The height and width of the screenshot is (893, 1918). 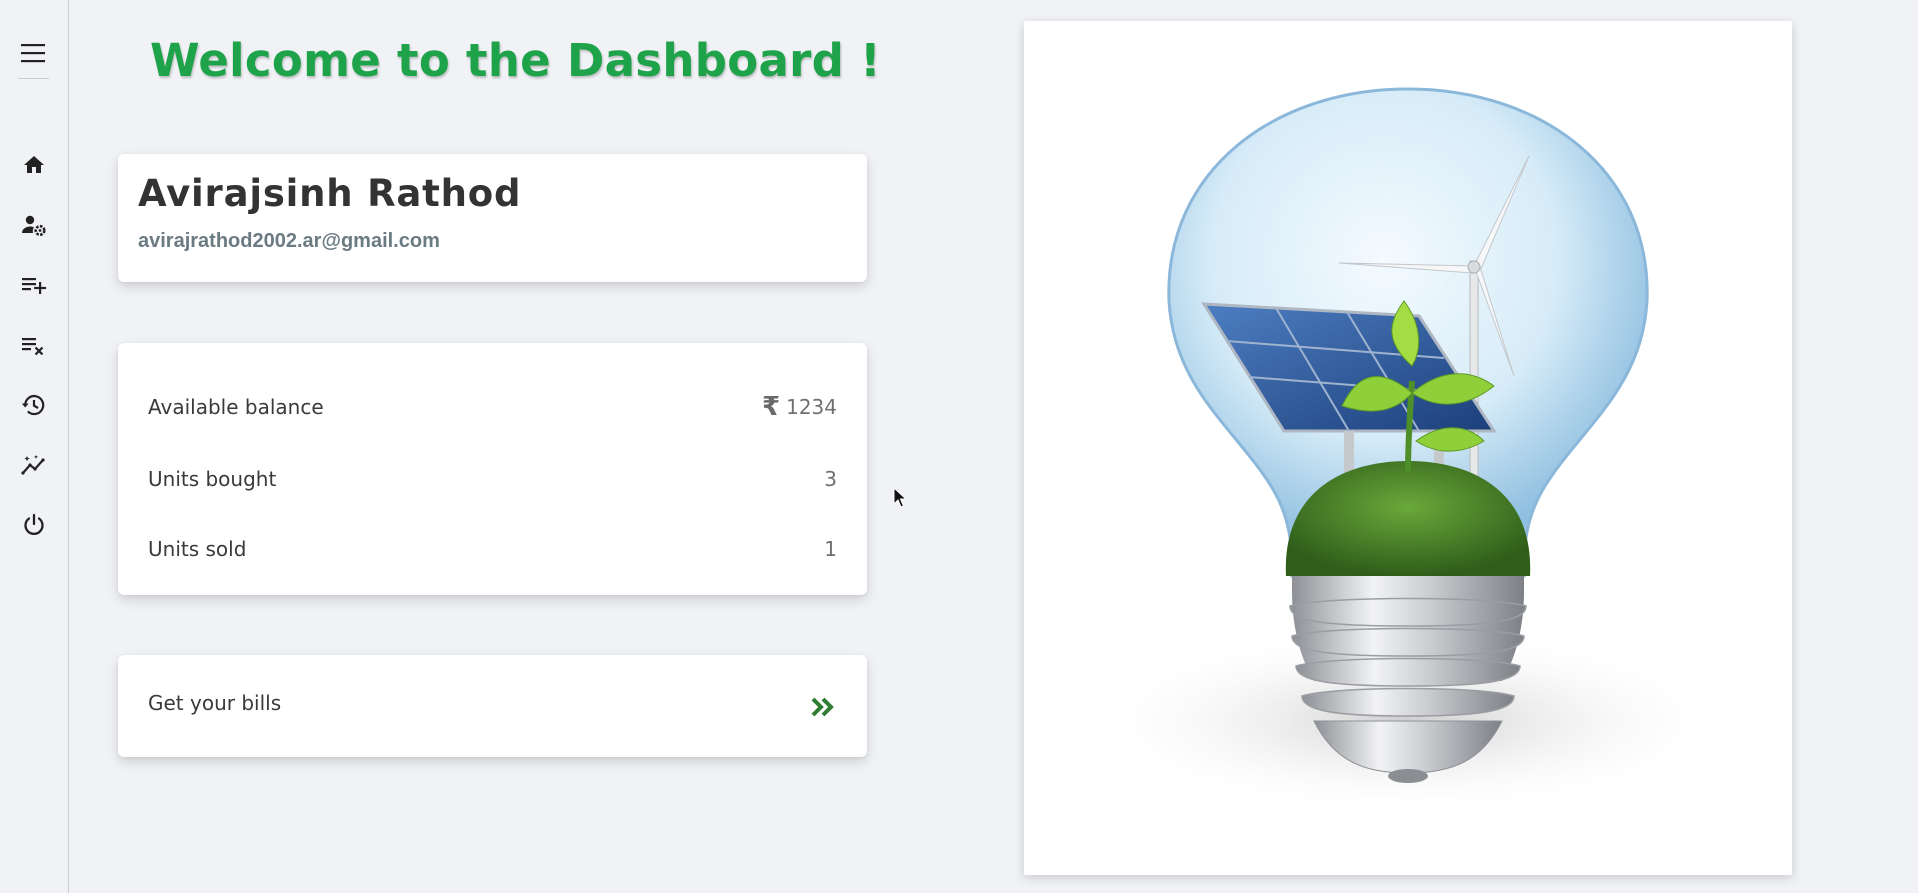 I want to click on double-chevron-right-icon, so click(x=823, y=707).